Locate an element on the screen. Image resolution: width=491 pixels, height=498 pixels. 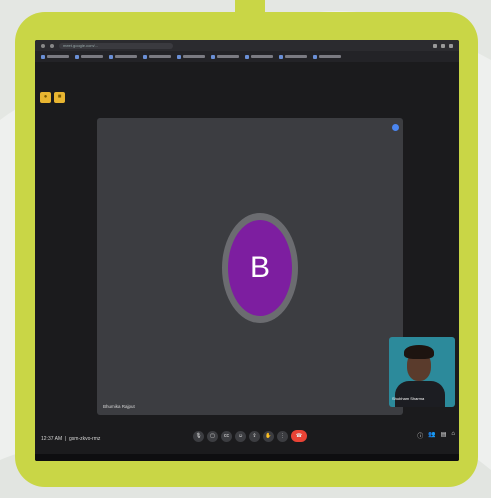
bookmarks-bar is located at coordinates (247, 56).